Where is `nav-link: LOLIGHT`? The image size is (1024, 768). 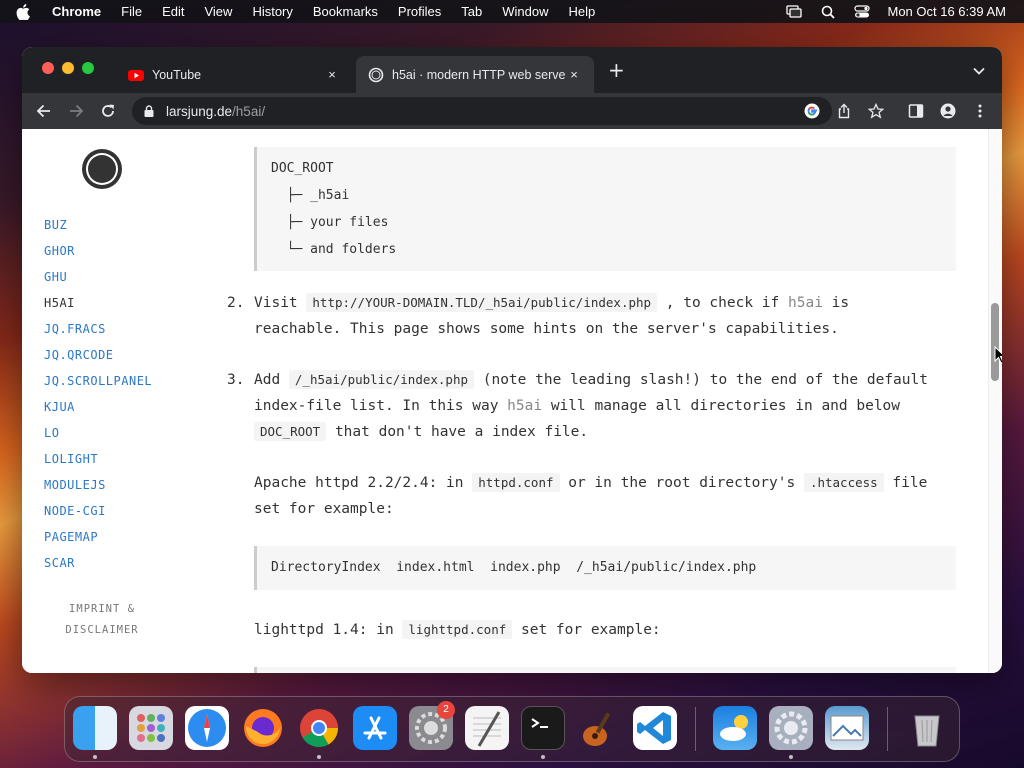
nav-link: LOLIGHT is located at coordinates (71, 459).